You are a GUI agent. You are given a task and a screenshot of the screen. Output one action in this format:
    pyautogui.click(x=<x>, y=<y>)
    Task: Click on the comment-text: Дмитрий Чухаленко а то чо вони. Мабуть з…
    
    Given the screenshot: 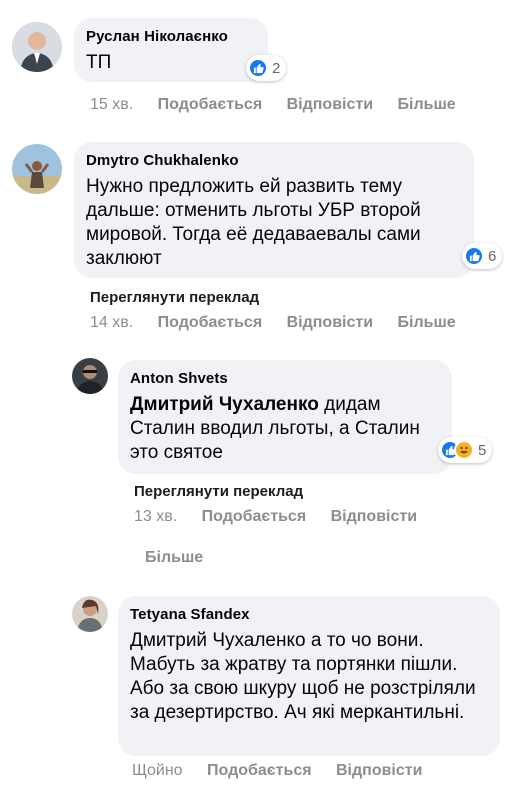 What is the action you would take?
    pyautogui.click(x=303, y=676)
    